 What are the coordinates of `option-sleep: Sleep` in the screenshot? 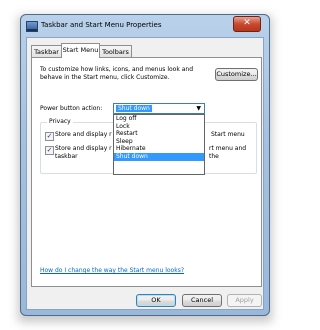 It's located at (159, 142).